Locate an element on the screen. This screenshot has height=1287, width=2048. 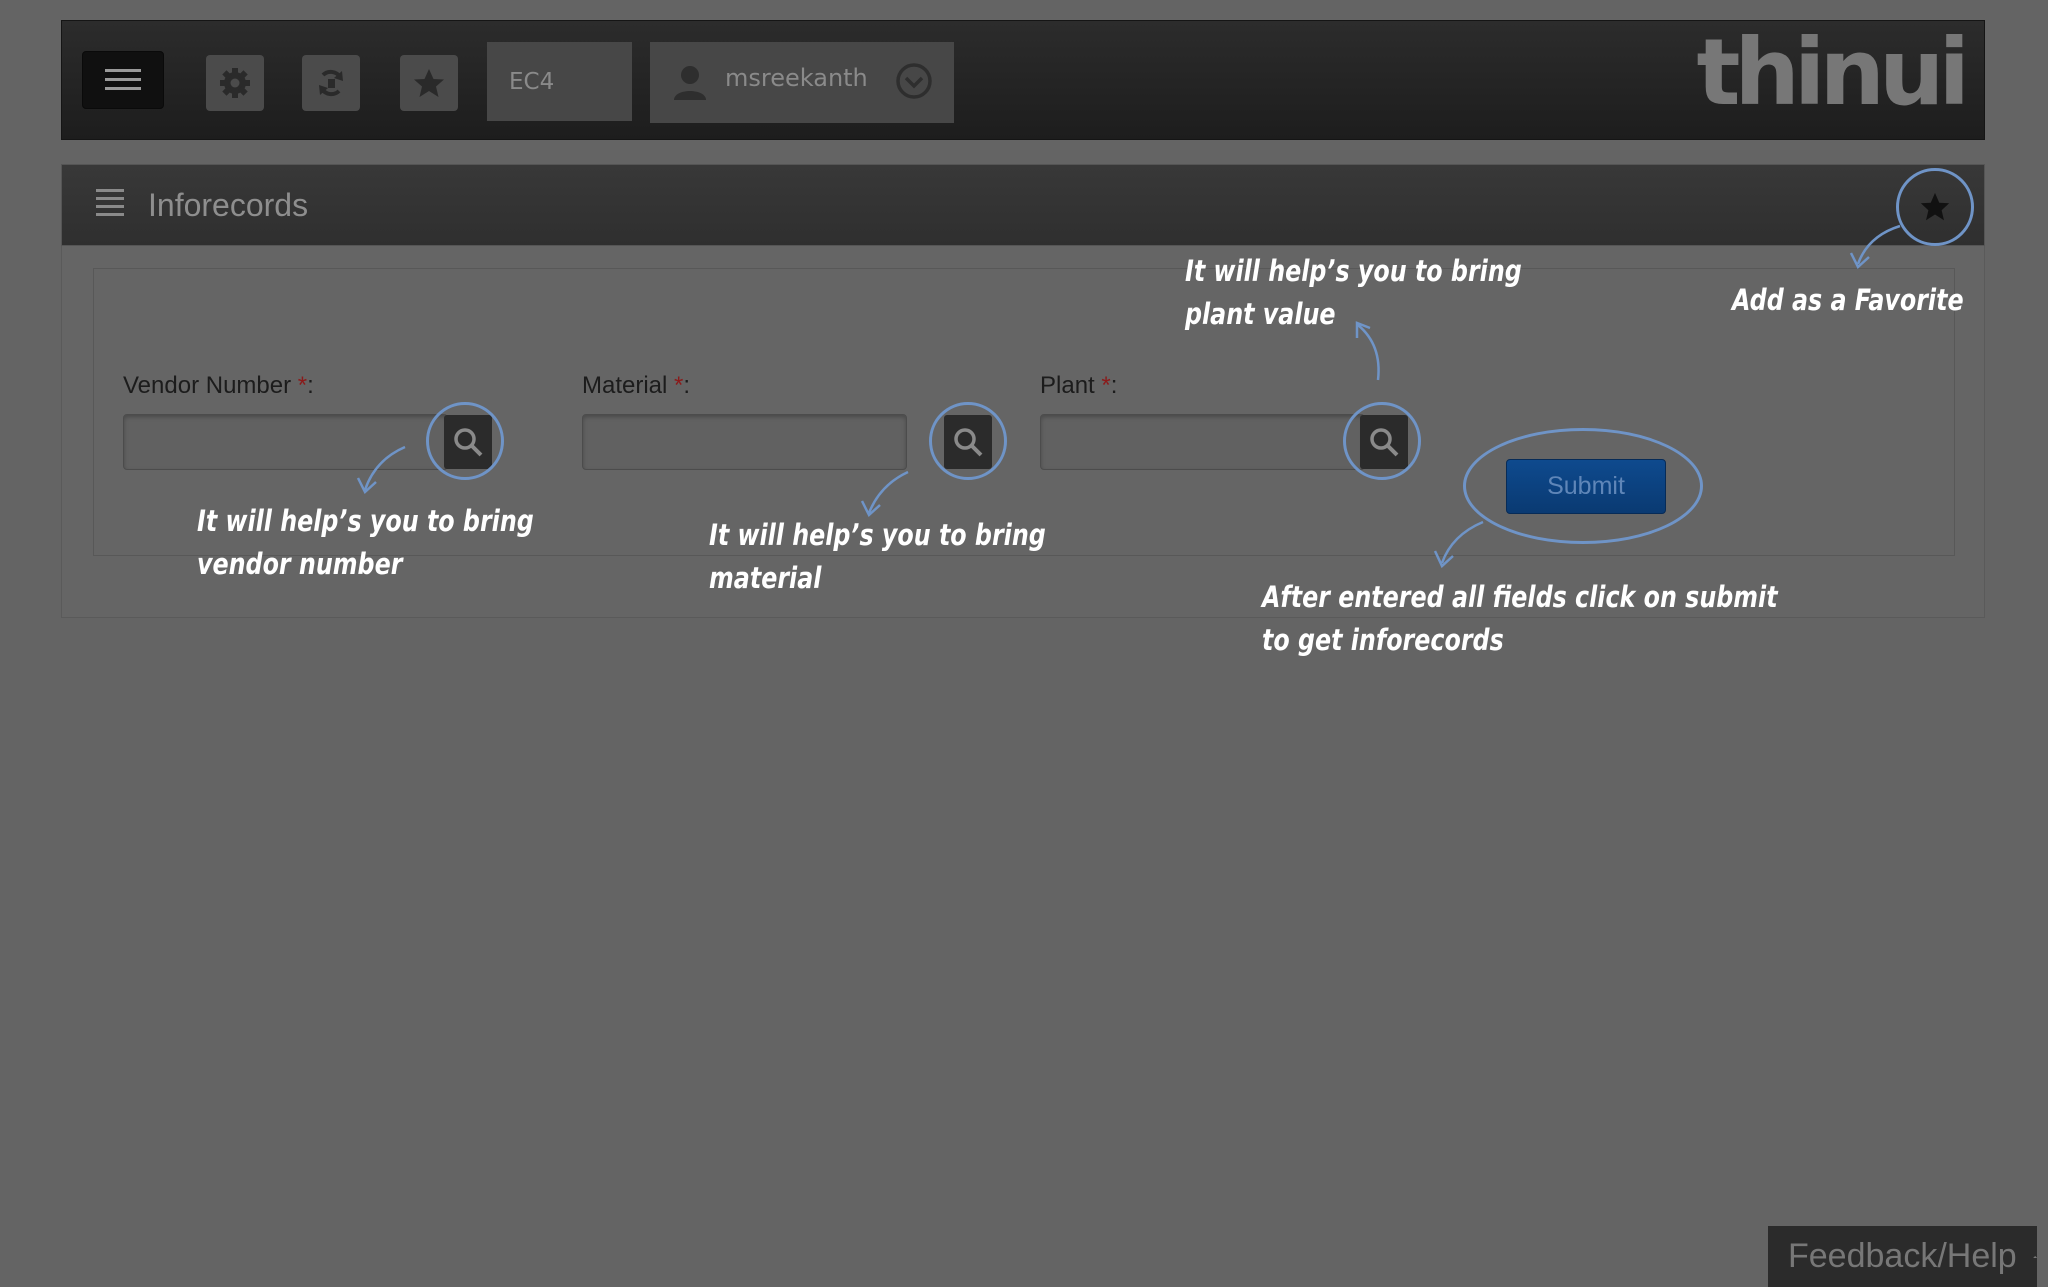
feedback-label: Feedback/Help is located at coordinates (1902, 1256).